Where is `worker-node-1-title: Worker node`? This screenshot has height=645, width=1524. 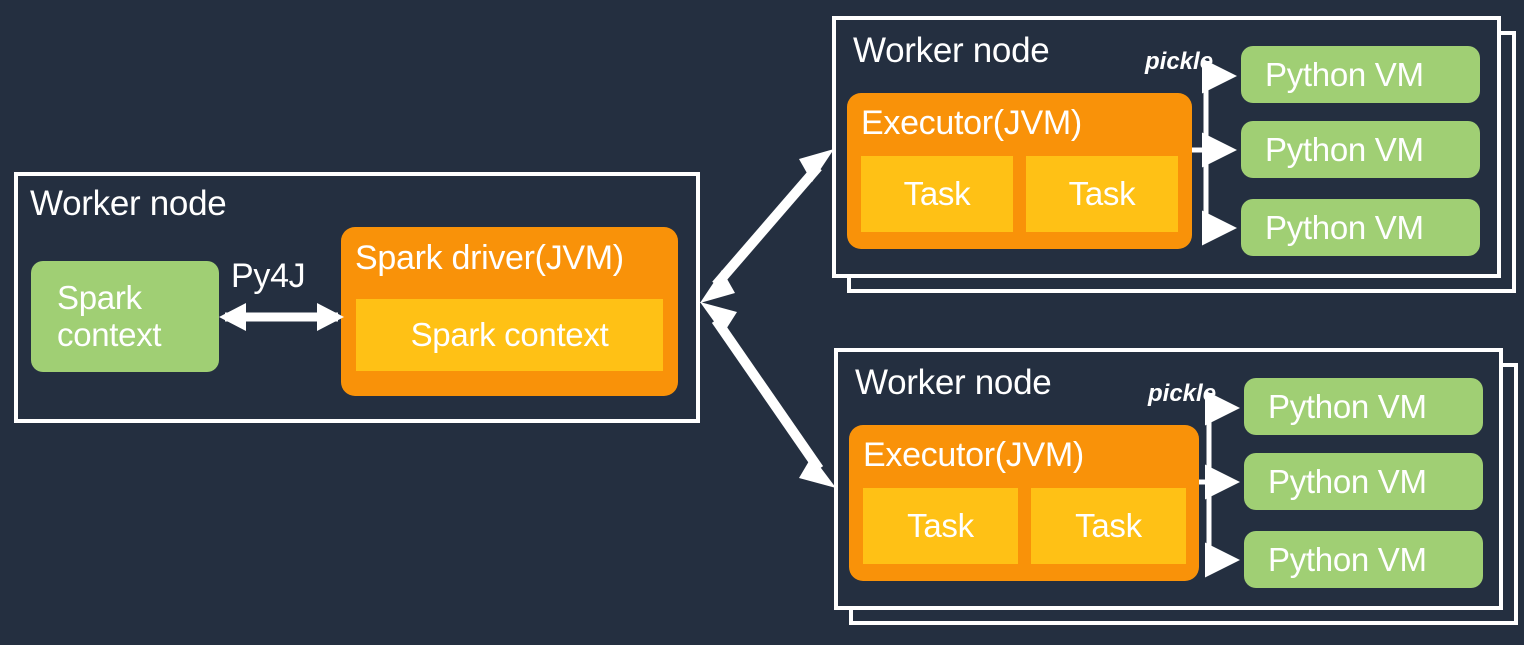 worker-node-1-title: Worker node is located at coordinates (951, 50).